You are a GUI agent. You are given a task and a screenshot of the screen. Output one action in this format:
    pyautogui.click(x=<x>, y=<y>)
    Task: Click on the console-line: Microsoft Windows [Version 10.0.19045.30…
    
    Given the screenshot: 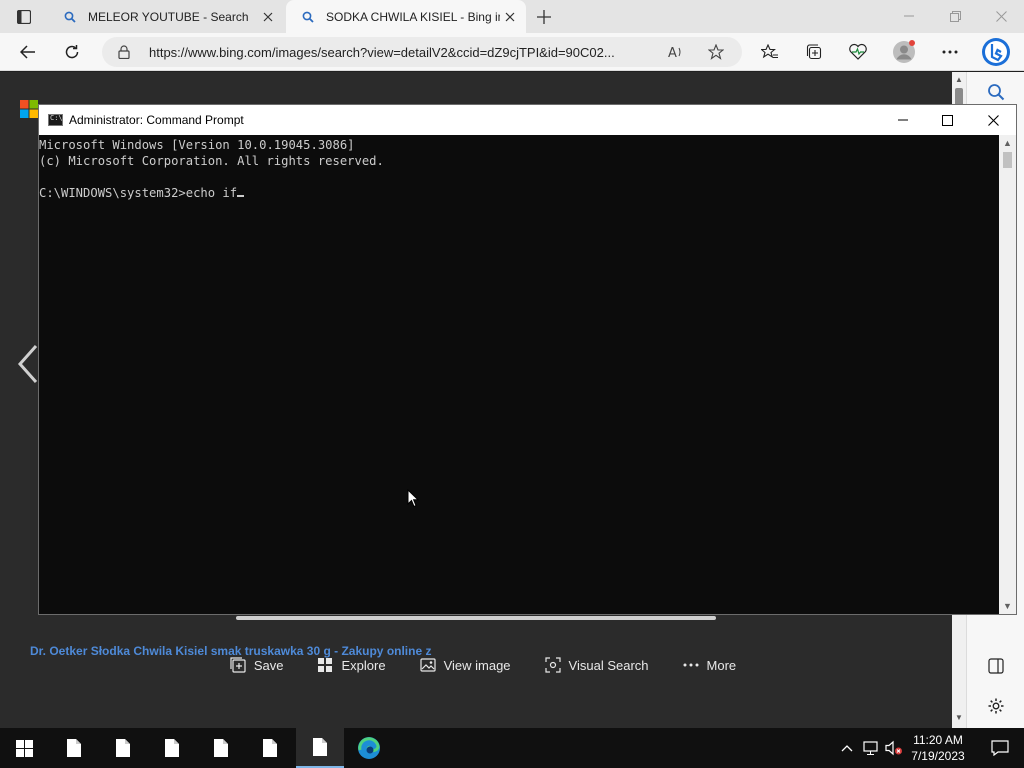 What is the action you would take?
    pyautogui.click(x=197, y=145)
    